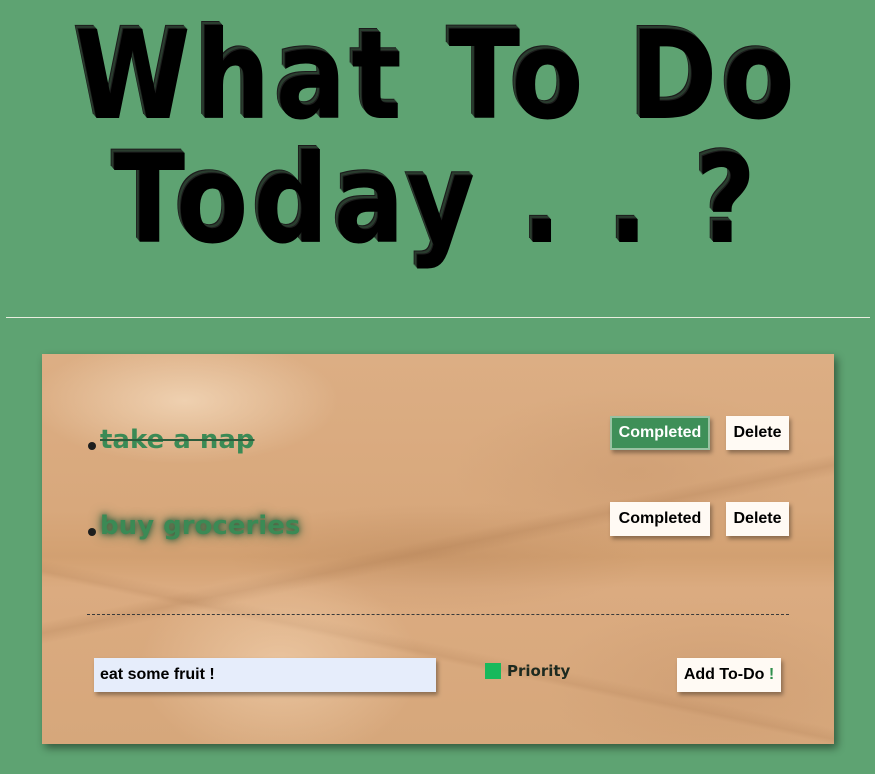  What do you see at coordinates (539, 671) in the screenshot?
I see `priority-label: Priority` at bounding box center [539, 671].